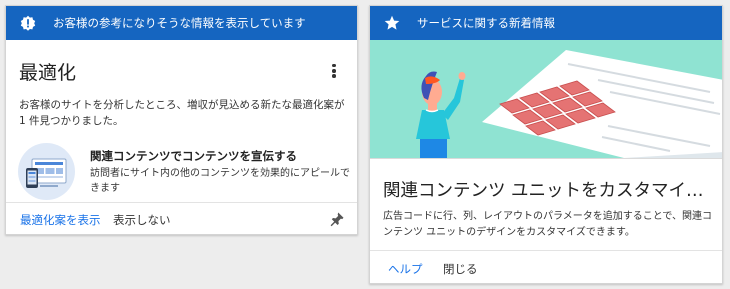 This screenshot has width=730, height=289. I want to click on optimization-card-header: お客様の参考になりそうな情報を表示しています, so click(181, 23).